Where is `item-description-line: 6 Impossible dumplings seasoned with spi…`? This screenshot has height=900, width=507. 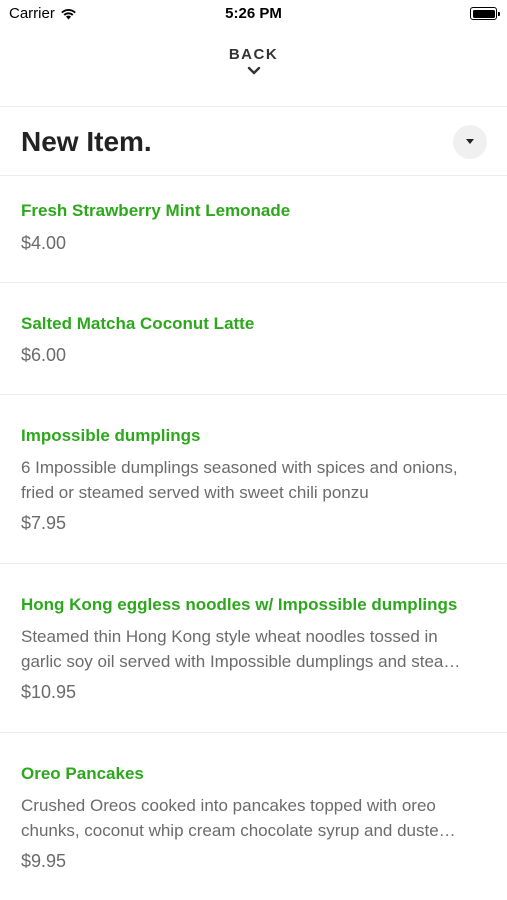
item-description-line: 6 Impossible dumplings seasoned with spi… is located at coordinates (239, 467).